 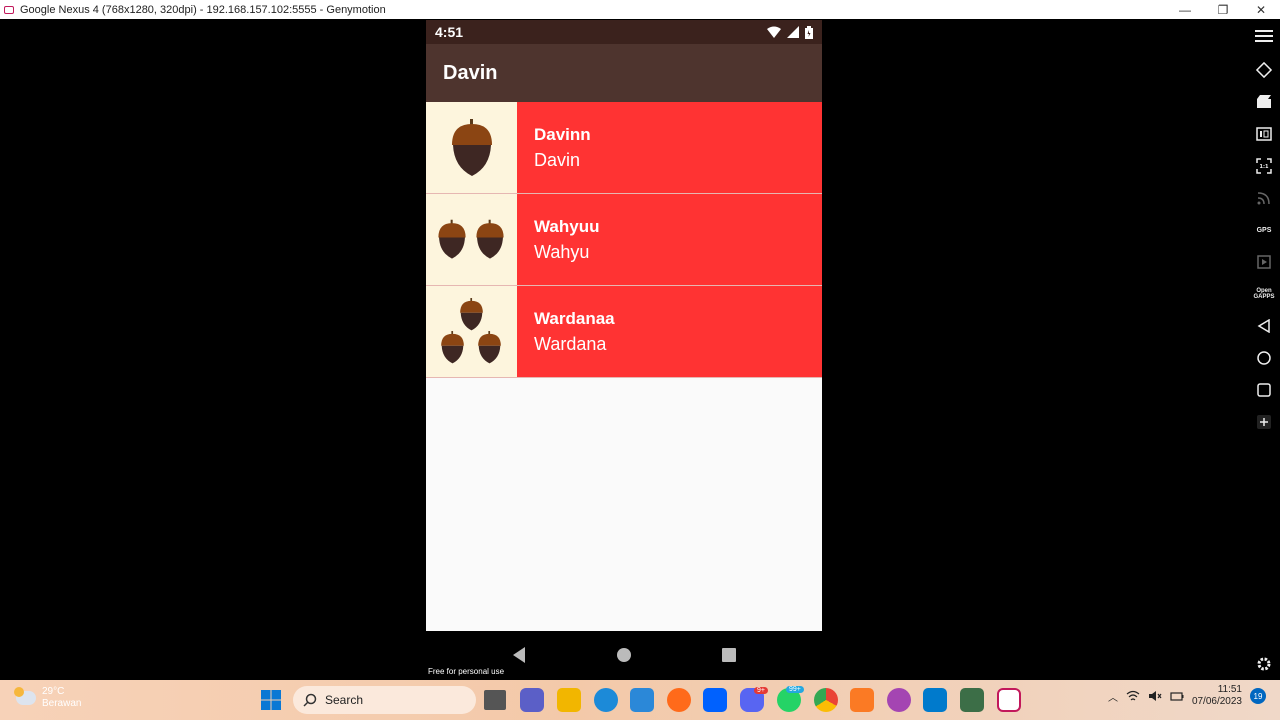 I want to click on signal-icon, so click(x=793, y=32).